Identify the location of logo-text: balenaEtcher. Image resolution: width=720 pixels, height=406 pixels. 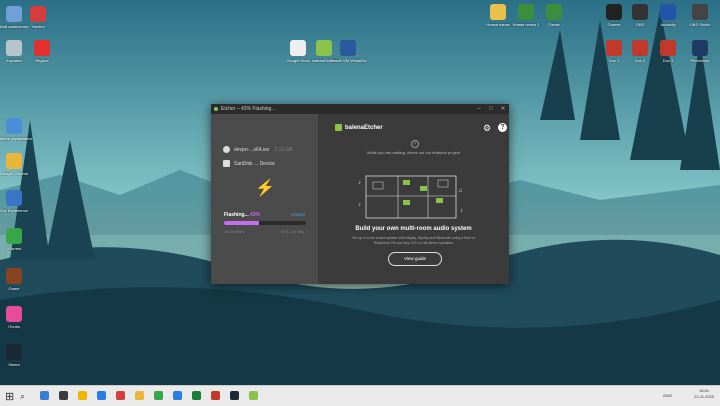
(364, 127).